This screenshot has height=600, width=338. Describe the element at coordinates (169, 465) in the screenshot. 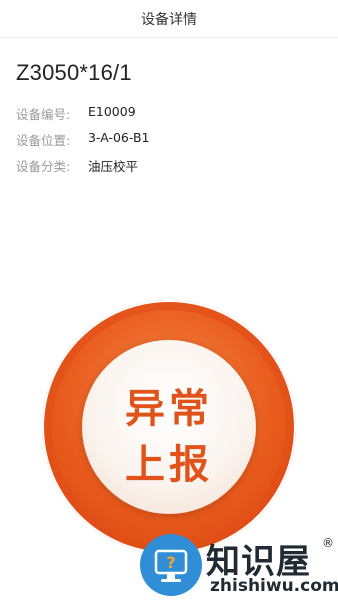

I see `report-button-line2: 上报` at that location.